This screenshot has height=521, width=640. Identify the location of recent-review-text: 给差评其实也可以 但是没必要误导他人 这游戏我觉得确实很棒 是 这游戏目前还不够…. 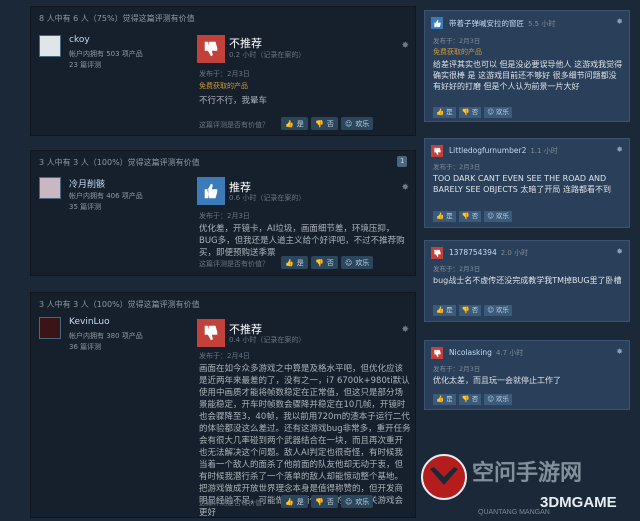
(528, 75).